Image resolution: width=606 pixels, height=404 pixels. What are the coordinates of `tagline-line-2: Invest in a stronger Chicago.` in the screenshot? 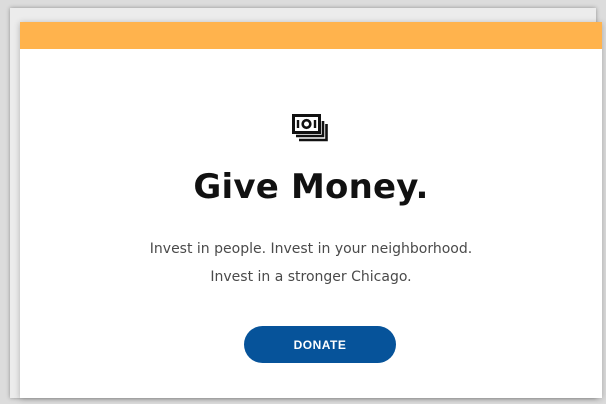 It's located at (311, 277).